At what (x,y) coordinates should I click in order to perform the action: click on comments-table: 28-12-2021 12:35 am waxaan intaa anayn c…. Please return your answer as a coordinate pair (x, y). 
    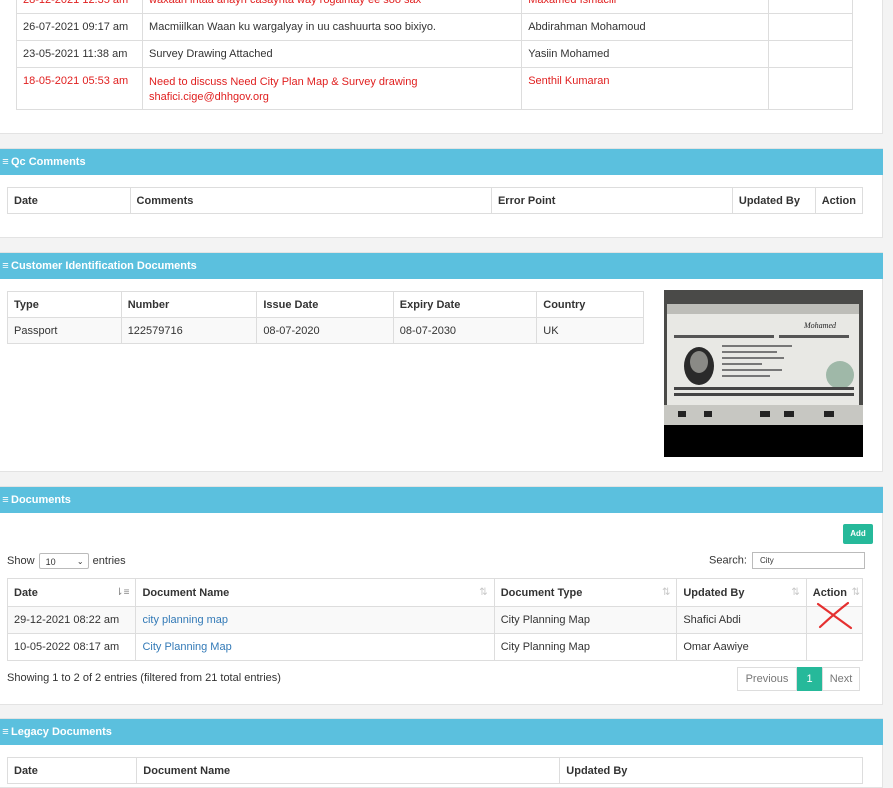
    Looking at the image, I should click on (434, 55).